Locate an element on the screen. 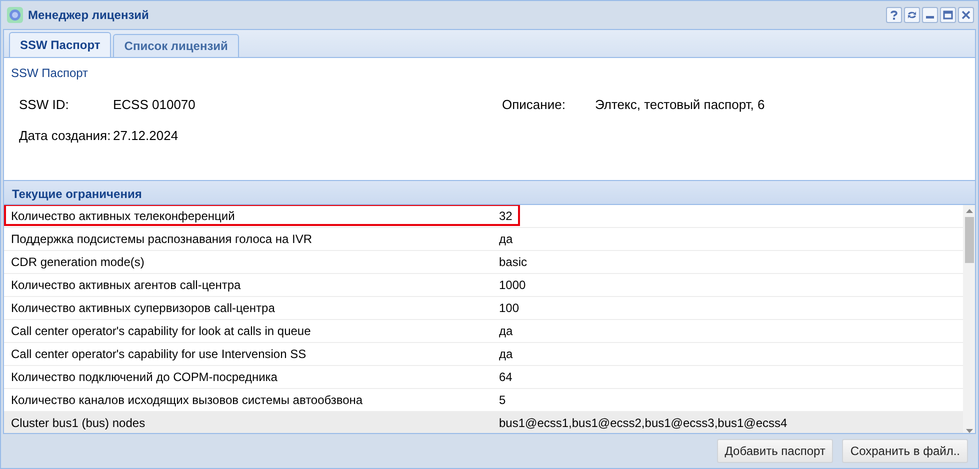 This screenshot has width=979, height=469. section-title: Текущие ограничения is located at coordinates (77, 194).